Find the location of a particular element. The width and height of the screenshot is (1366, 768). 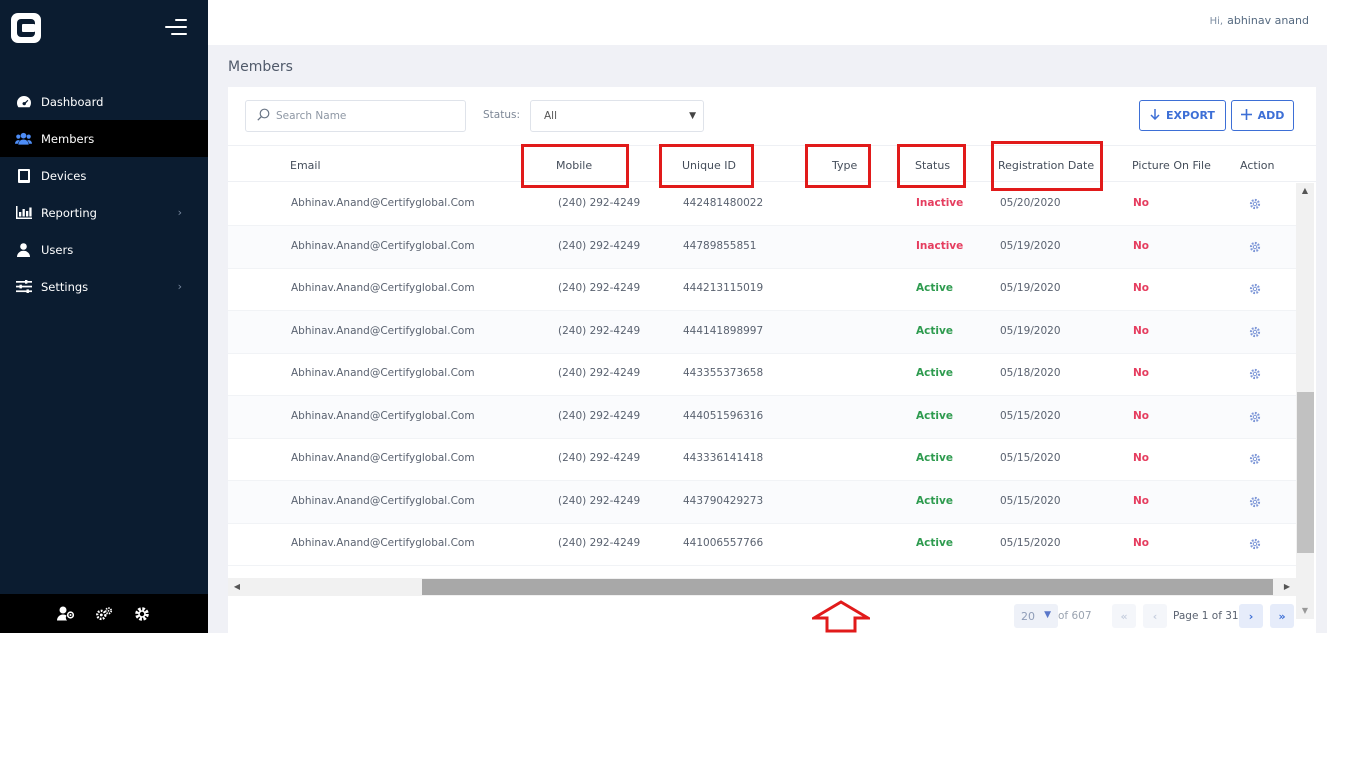

previous-page-button: ‹ is located at coordinates (1155, 616).